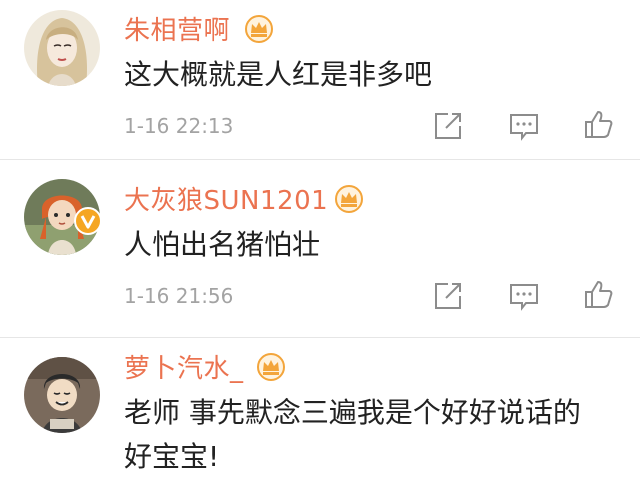  I want to click on timestamp: 1-16 21:56, so click(179, 296).